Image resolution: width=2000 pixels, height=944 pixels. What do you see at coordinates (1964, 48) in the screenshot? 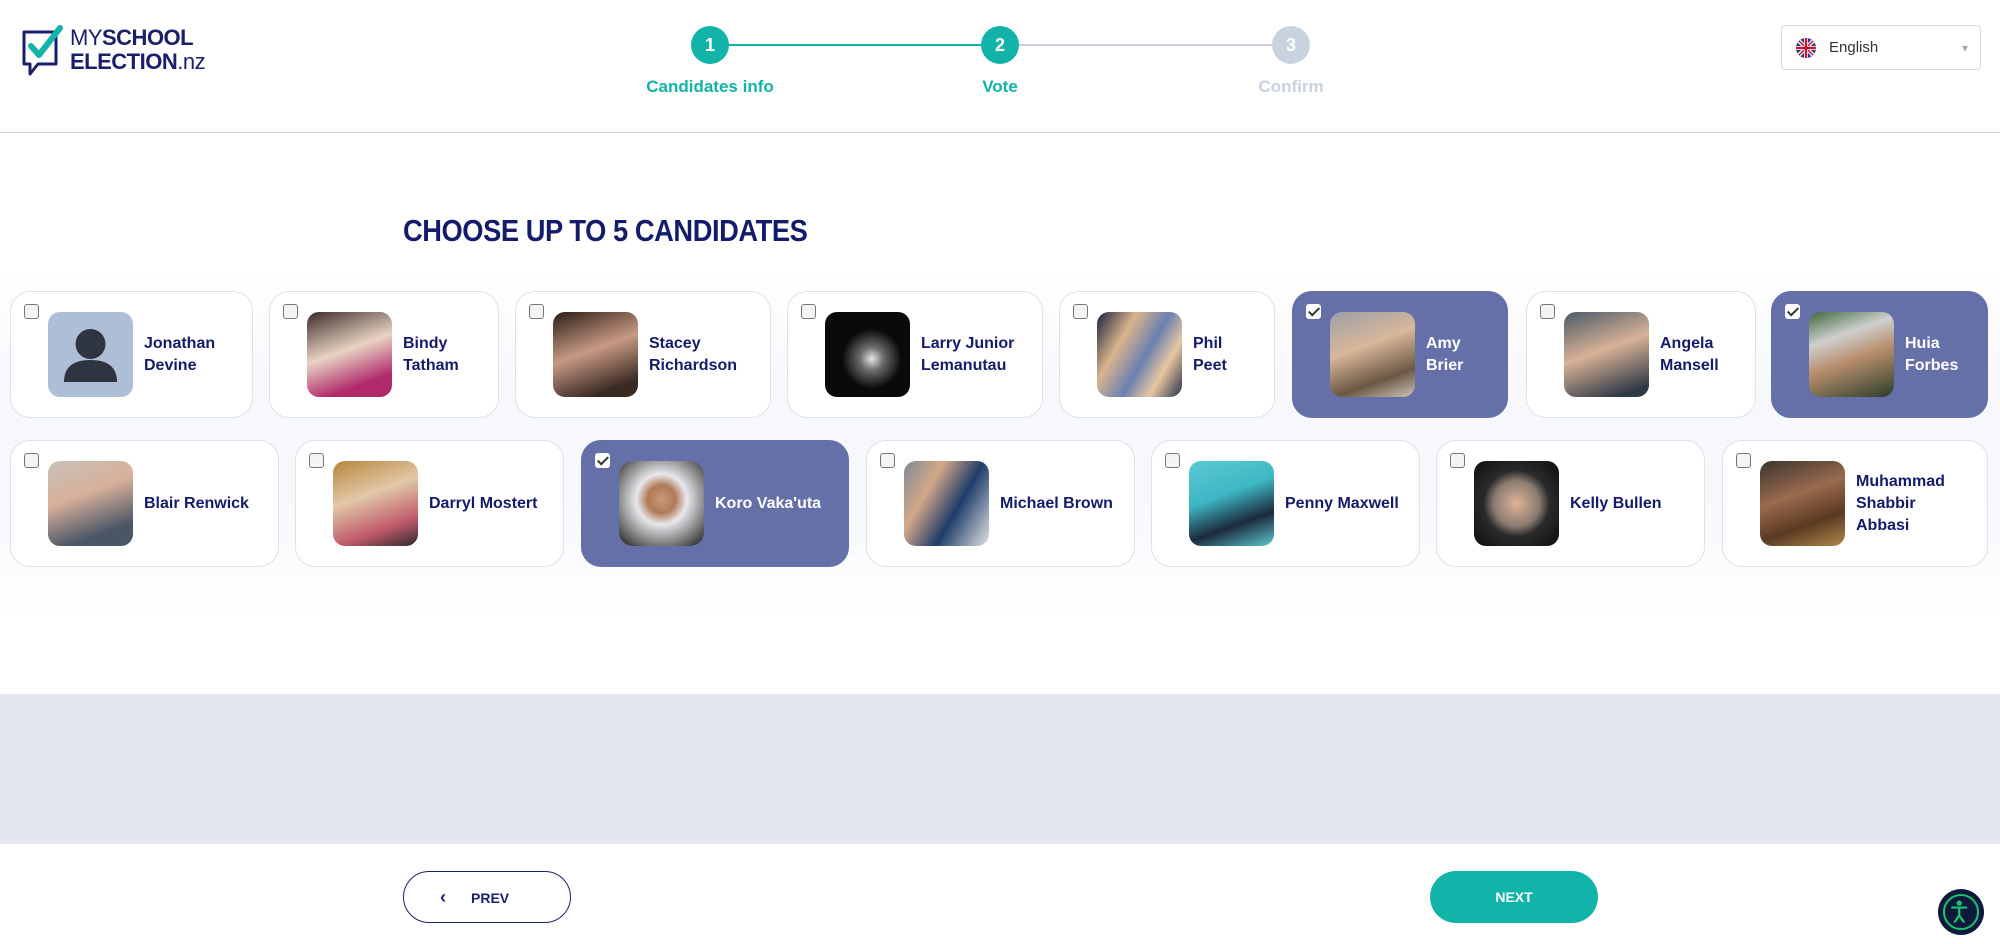
I see `chevron-down-icon: ▾` at bounding box center [1964, 48].